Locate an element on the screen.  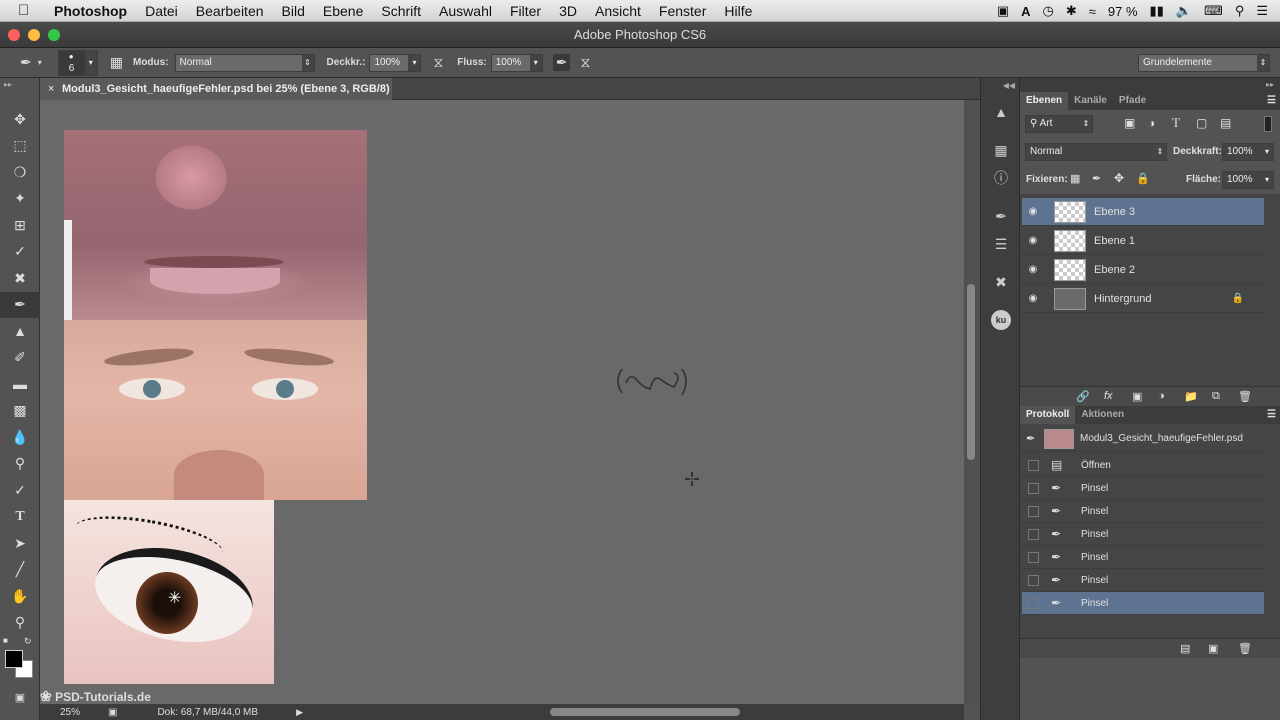
horizontal-scroll-thumb is located at coordinates (645, 712).